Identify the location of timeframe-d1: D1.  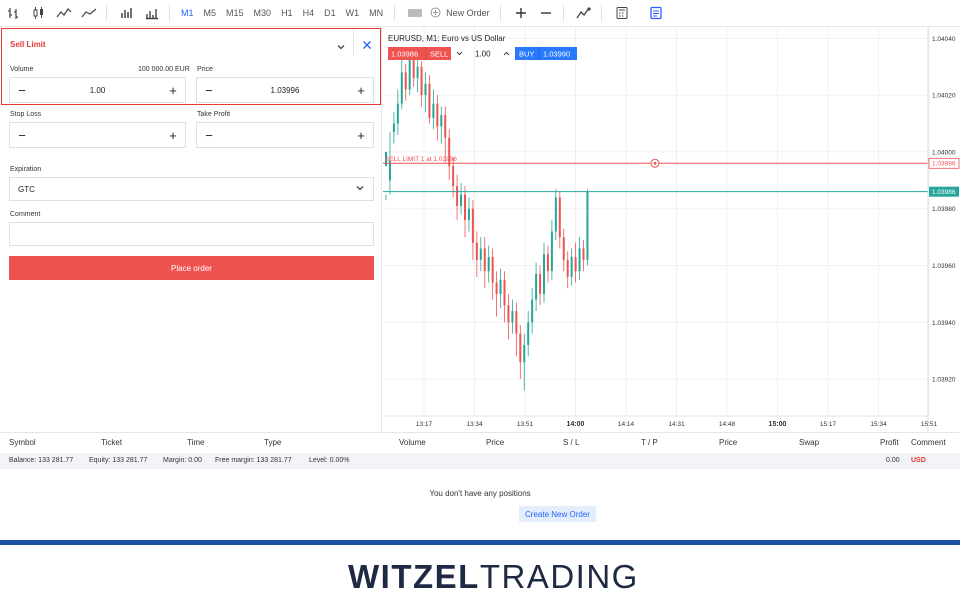
(330, 13).